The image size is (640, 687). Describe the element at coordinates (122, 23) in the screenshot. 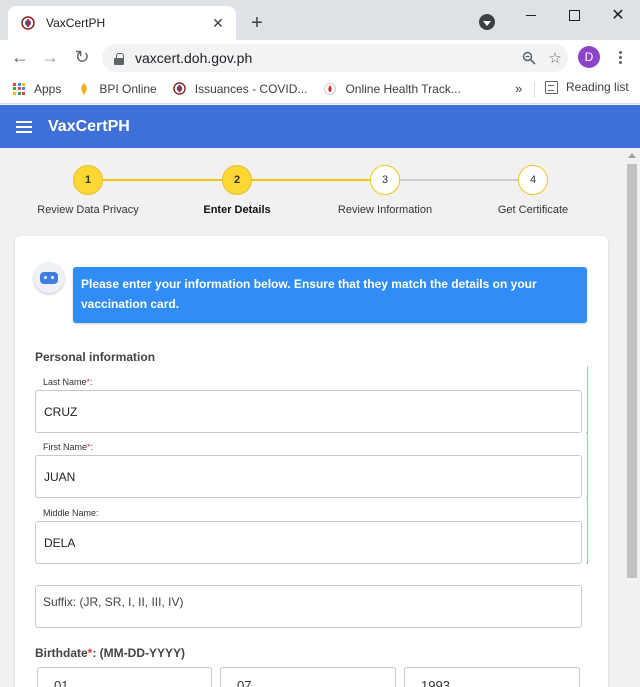

I see `browser-tab: VaxCertPH ✕` at that location.